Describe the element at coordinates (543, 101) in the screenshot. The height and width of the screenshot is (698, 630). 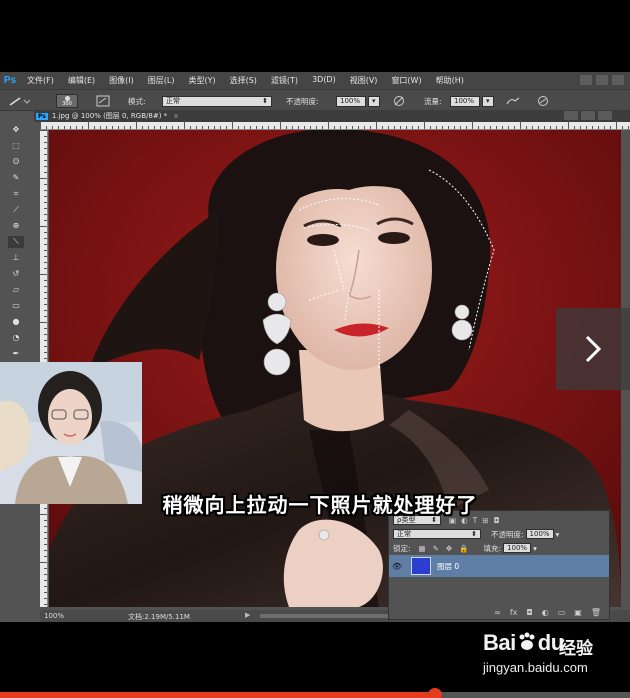
I see `pressure-size-icon` at that location.